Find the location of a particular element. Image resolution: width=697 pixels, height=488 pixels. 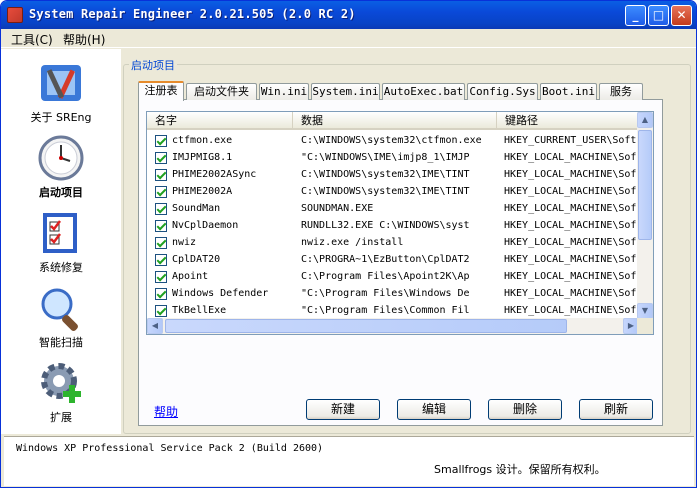

tab-startup-folder: 启动文件夹 is located at coordinates (221, 91).